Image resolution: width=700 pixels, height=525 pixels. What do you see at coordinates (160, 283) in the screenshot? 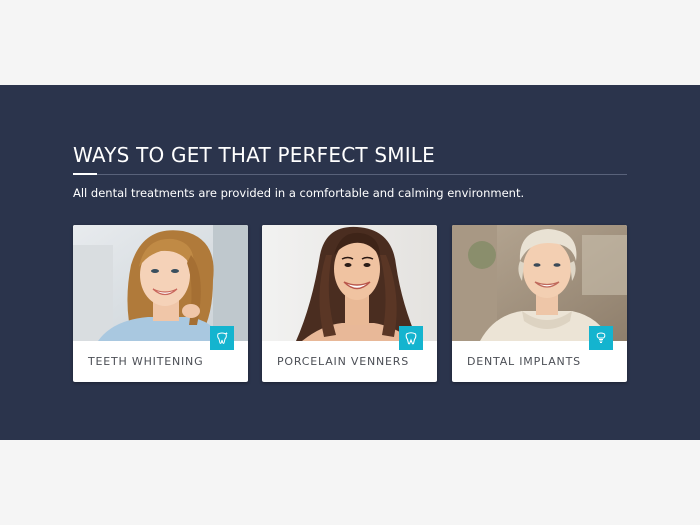
I see `teeth-whitening-photo` at bounding box center [160, 283].